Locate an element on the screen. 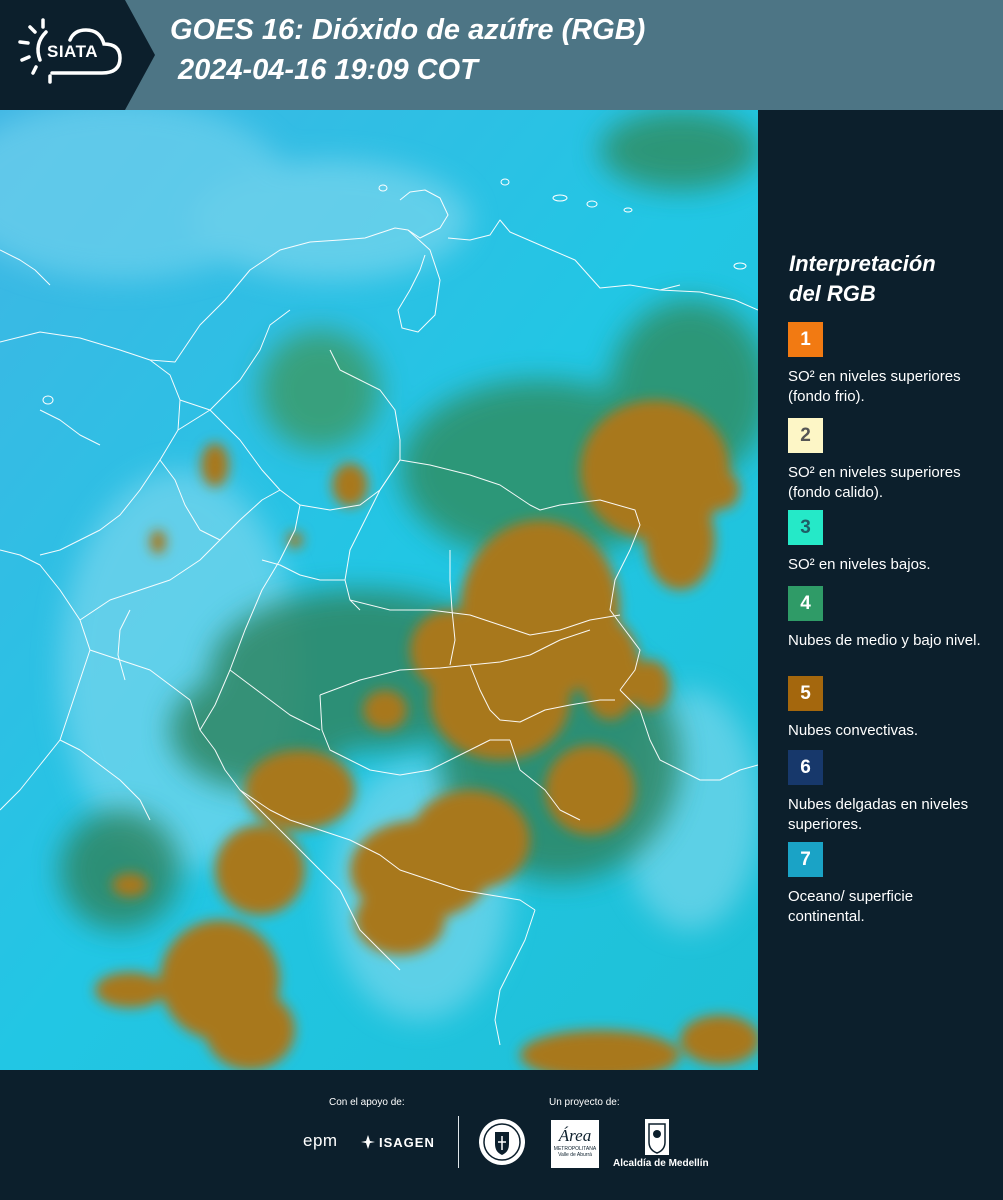 The image size is (1003, 1200). legend-item-7: 7 Oceano/ superficie continental. is located at coordinates (890, 884).